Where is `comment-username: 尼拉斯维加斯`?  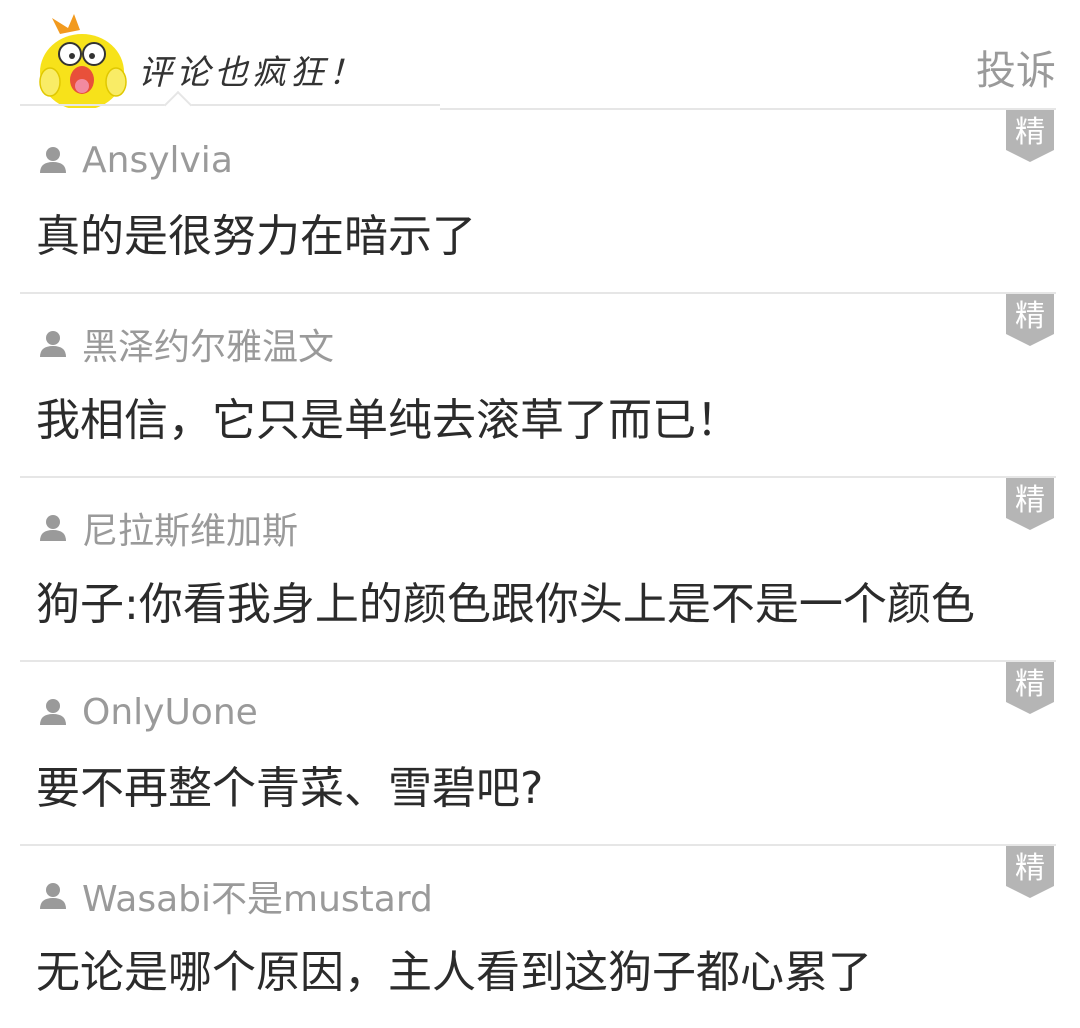 comment-username: 尼拉斯维加斯 is located at coordinates (190, 531).